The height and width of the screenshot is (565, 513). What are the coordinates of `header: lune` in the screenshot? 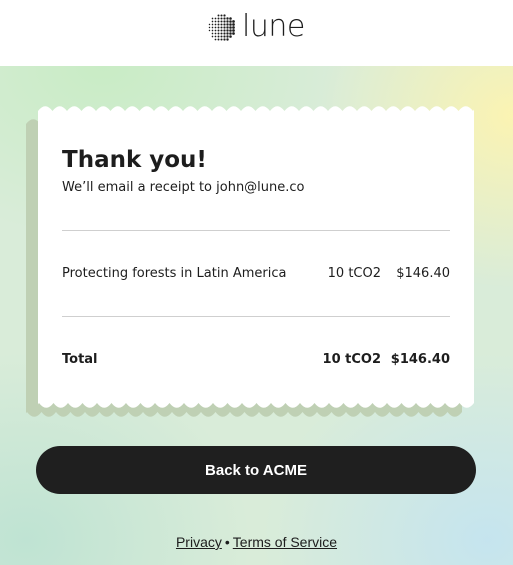 It's located at (256, 33).